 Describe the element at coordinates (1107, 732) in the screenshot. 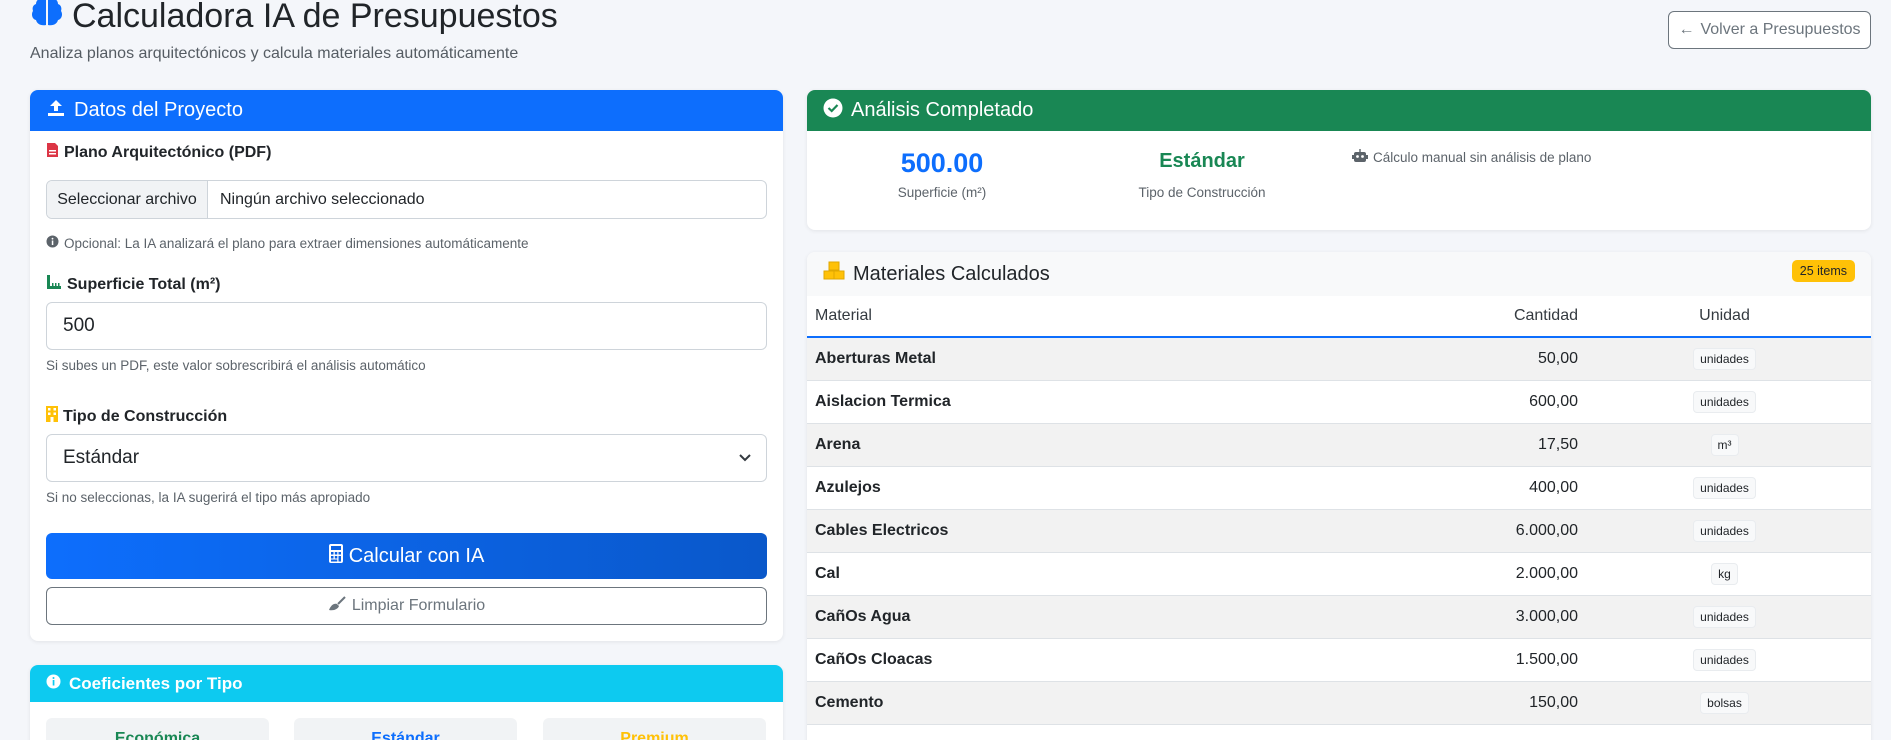

I see `material-name` at that location.